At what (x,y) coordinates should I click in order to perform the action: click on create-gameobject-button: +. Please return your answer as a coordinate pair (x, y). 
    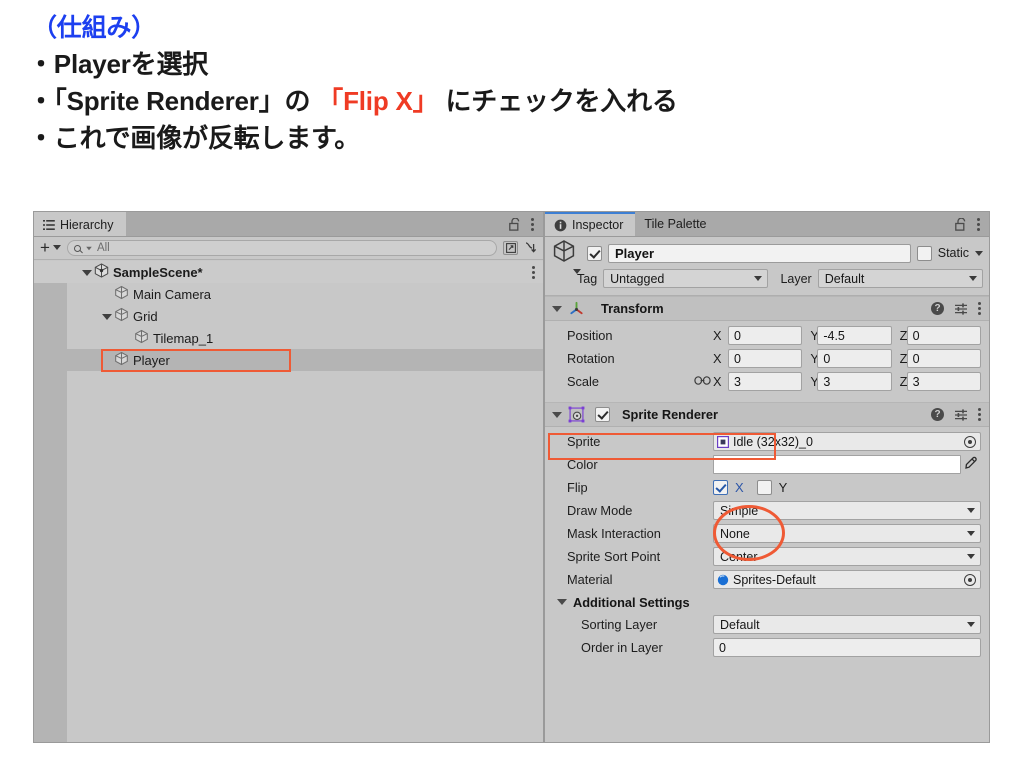
    Looking at the image, I should click on (50, 248).